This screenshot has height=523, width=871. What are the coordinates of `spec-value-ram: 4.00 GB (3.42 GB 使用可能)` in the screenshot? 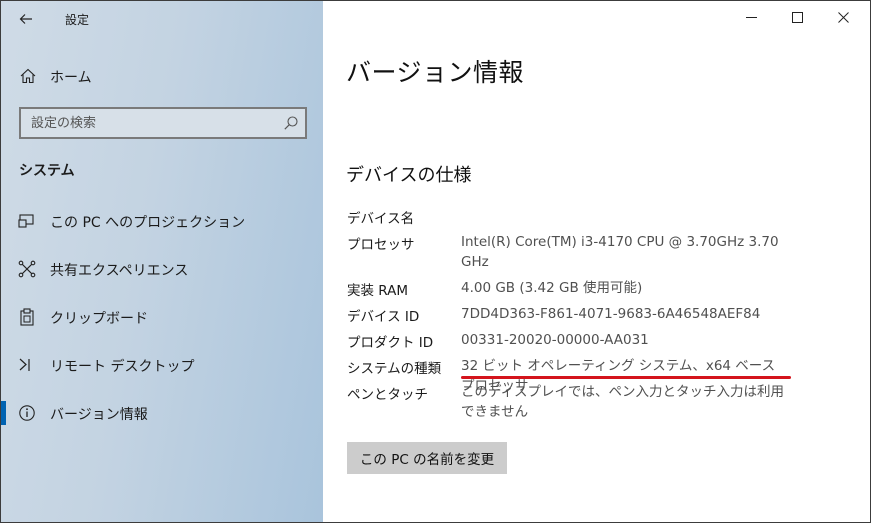 It's located at (552, 288).